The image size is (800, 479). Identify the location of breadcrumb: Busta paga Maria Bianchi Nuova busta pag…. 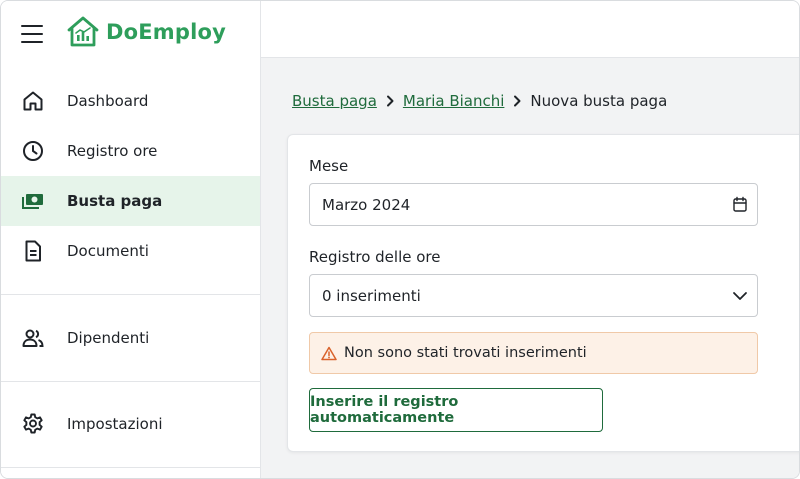
(479, 101).